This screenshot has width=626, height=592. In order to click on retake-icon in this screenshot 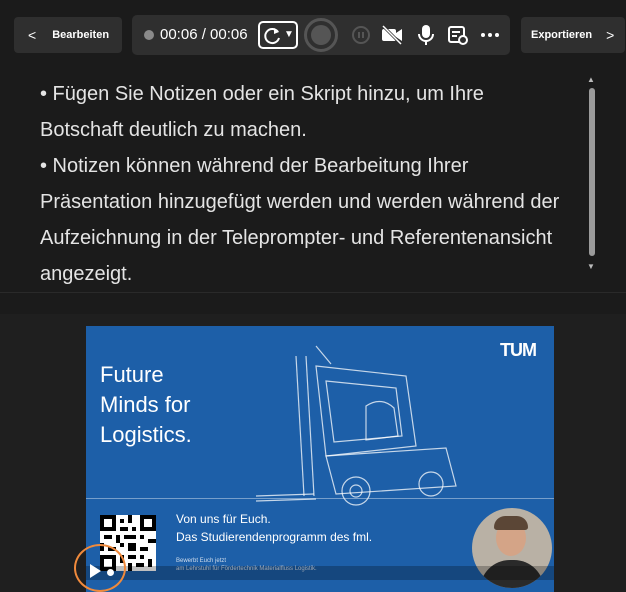, I will do `click(272, 36)`.